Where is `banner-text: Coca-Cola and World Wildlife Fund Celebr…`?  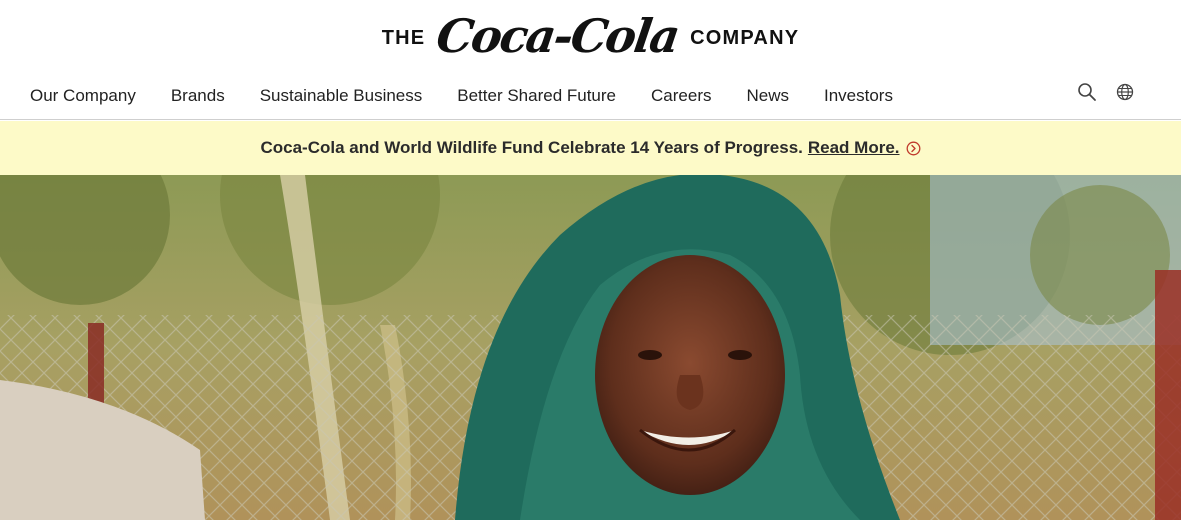 banner-text: Coca-Cola and World Wildlife Fund Celebr… is located at coordinates (531, 147).